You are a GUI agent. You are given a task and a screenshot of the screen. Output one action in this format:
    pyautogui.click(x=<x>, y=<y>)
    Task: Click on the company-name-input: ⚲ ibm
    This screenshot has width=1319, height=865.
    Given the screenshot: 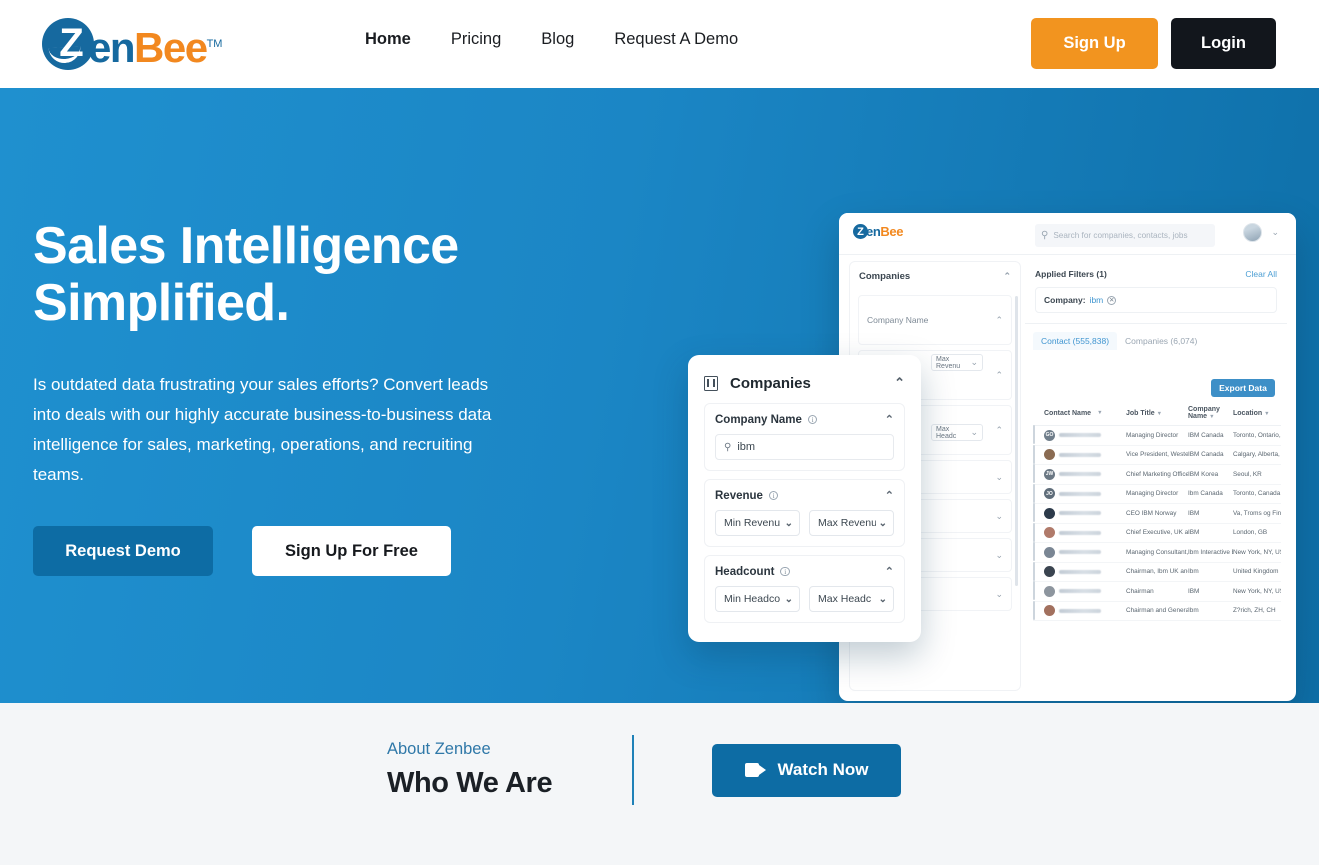 What is the action you would take?
    pyautogui.click(x=804, y=447)
    